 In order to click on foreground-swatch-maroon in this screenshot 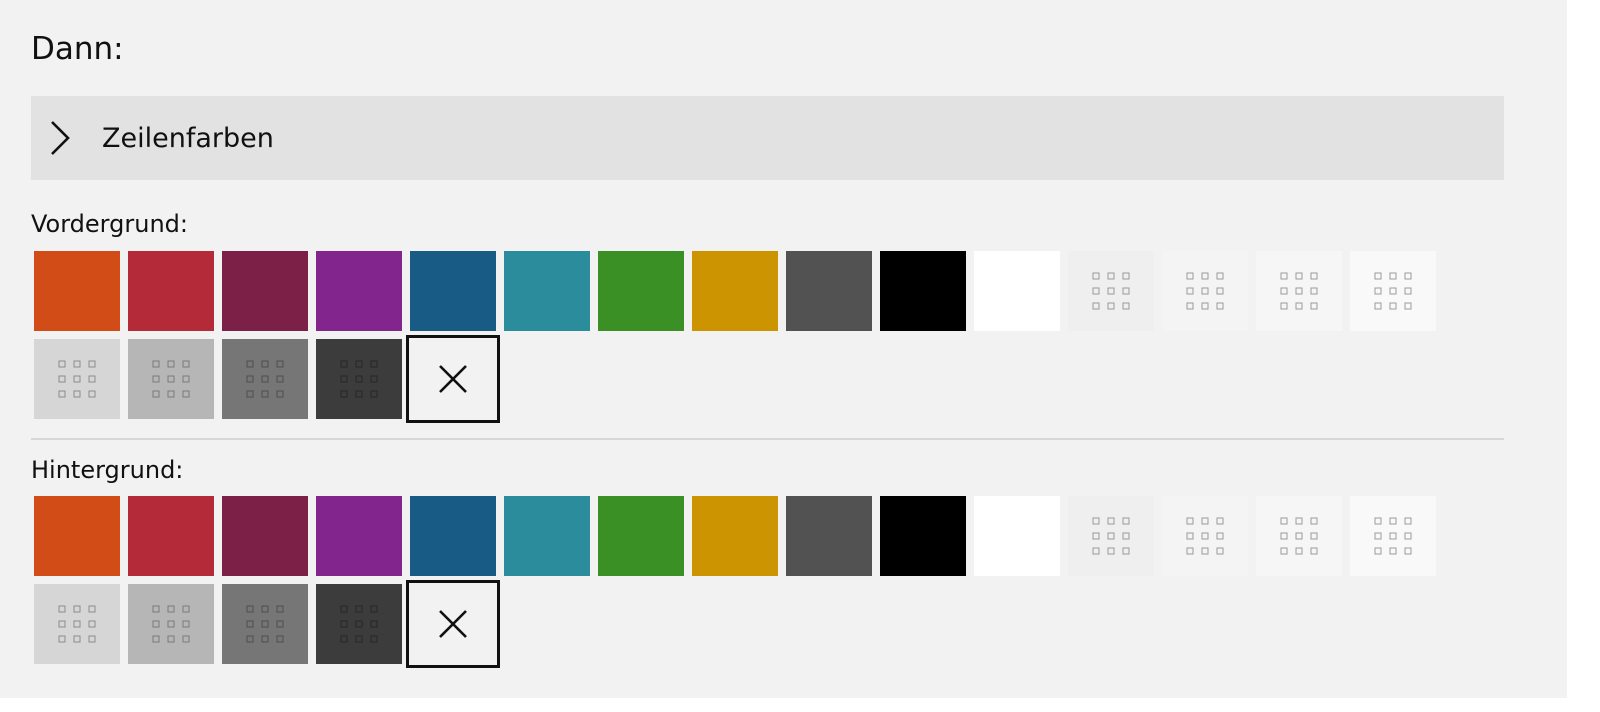, I will do `click(265, 291)`.